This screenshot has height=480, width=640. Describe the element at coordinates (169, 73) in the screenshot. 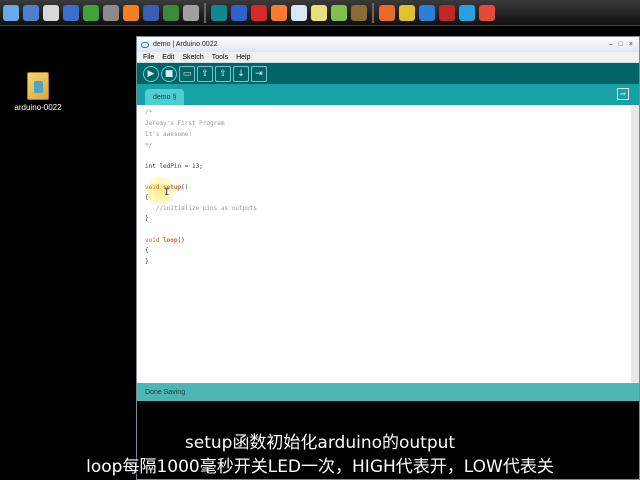

I see `stop-button: ■` at that location.